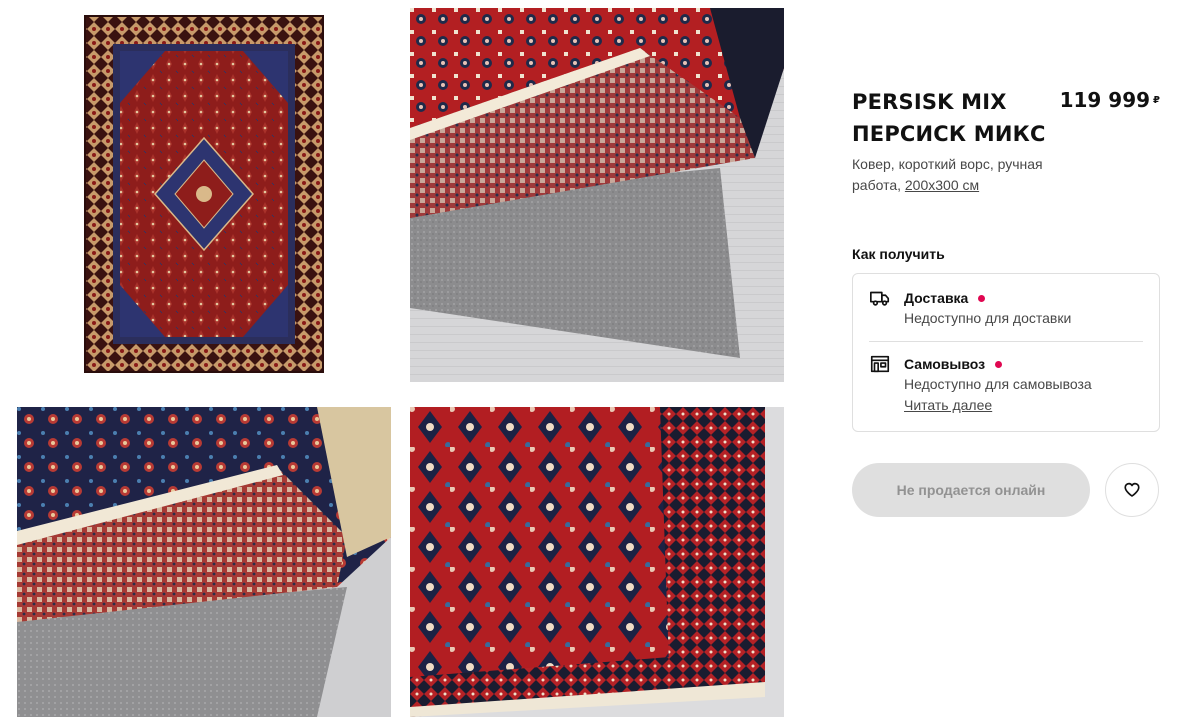 The height and width of the screenshot is (717, 1200). What do you see at coordinates (957, 118) in the screenshot?
I see `product-title: PERSISK MIX ПЕРСИСК МИКС` at bounding box center [957, 118].